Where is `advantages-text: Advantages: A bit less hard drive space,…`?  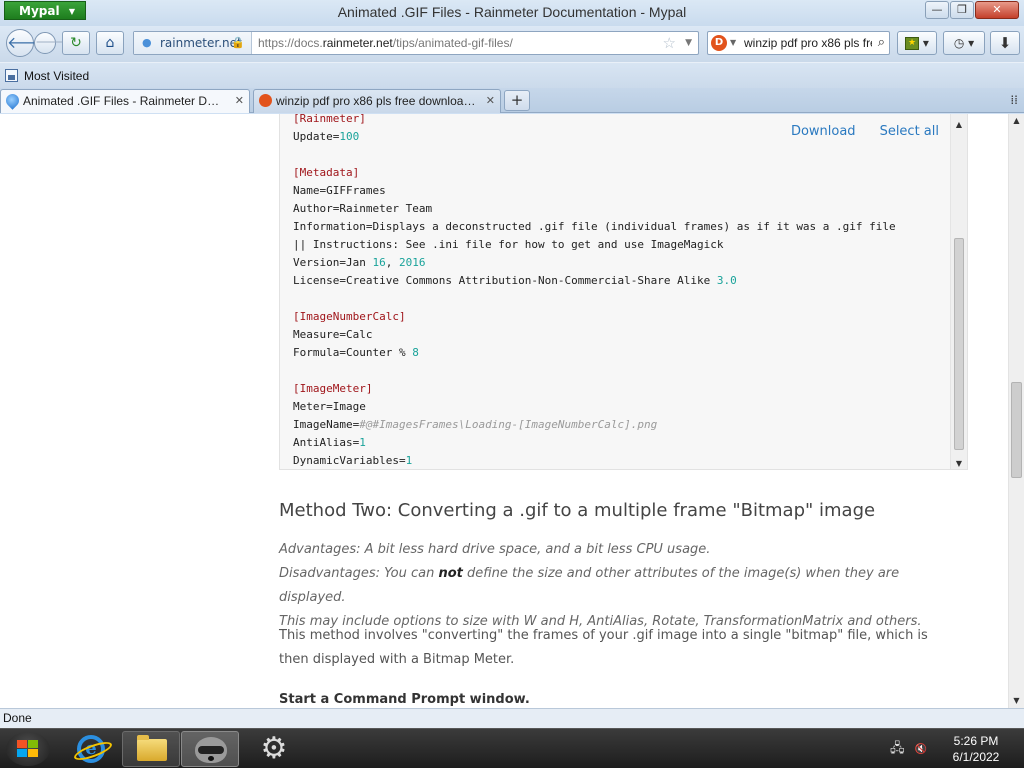
advantages-text: Advantages: A bit less hard drive space,… is located at coordinates (495, 549).